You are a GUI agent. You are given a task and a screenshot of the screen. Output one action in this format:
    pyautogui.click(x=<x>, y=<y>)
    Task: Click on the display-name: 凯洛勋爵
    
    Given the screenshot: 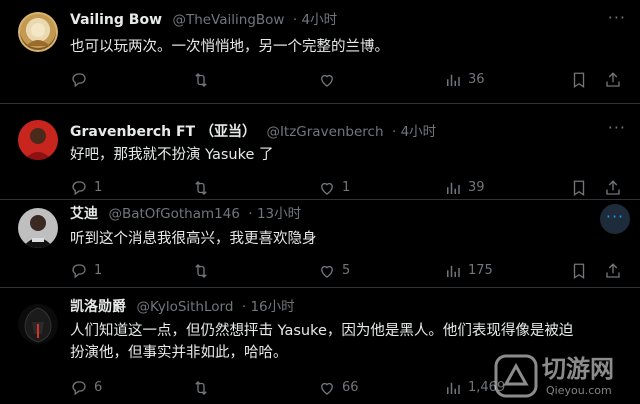 What is the action you would take?
    pyautogui.click(x=98, y=307)
    